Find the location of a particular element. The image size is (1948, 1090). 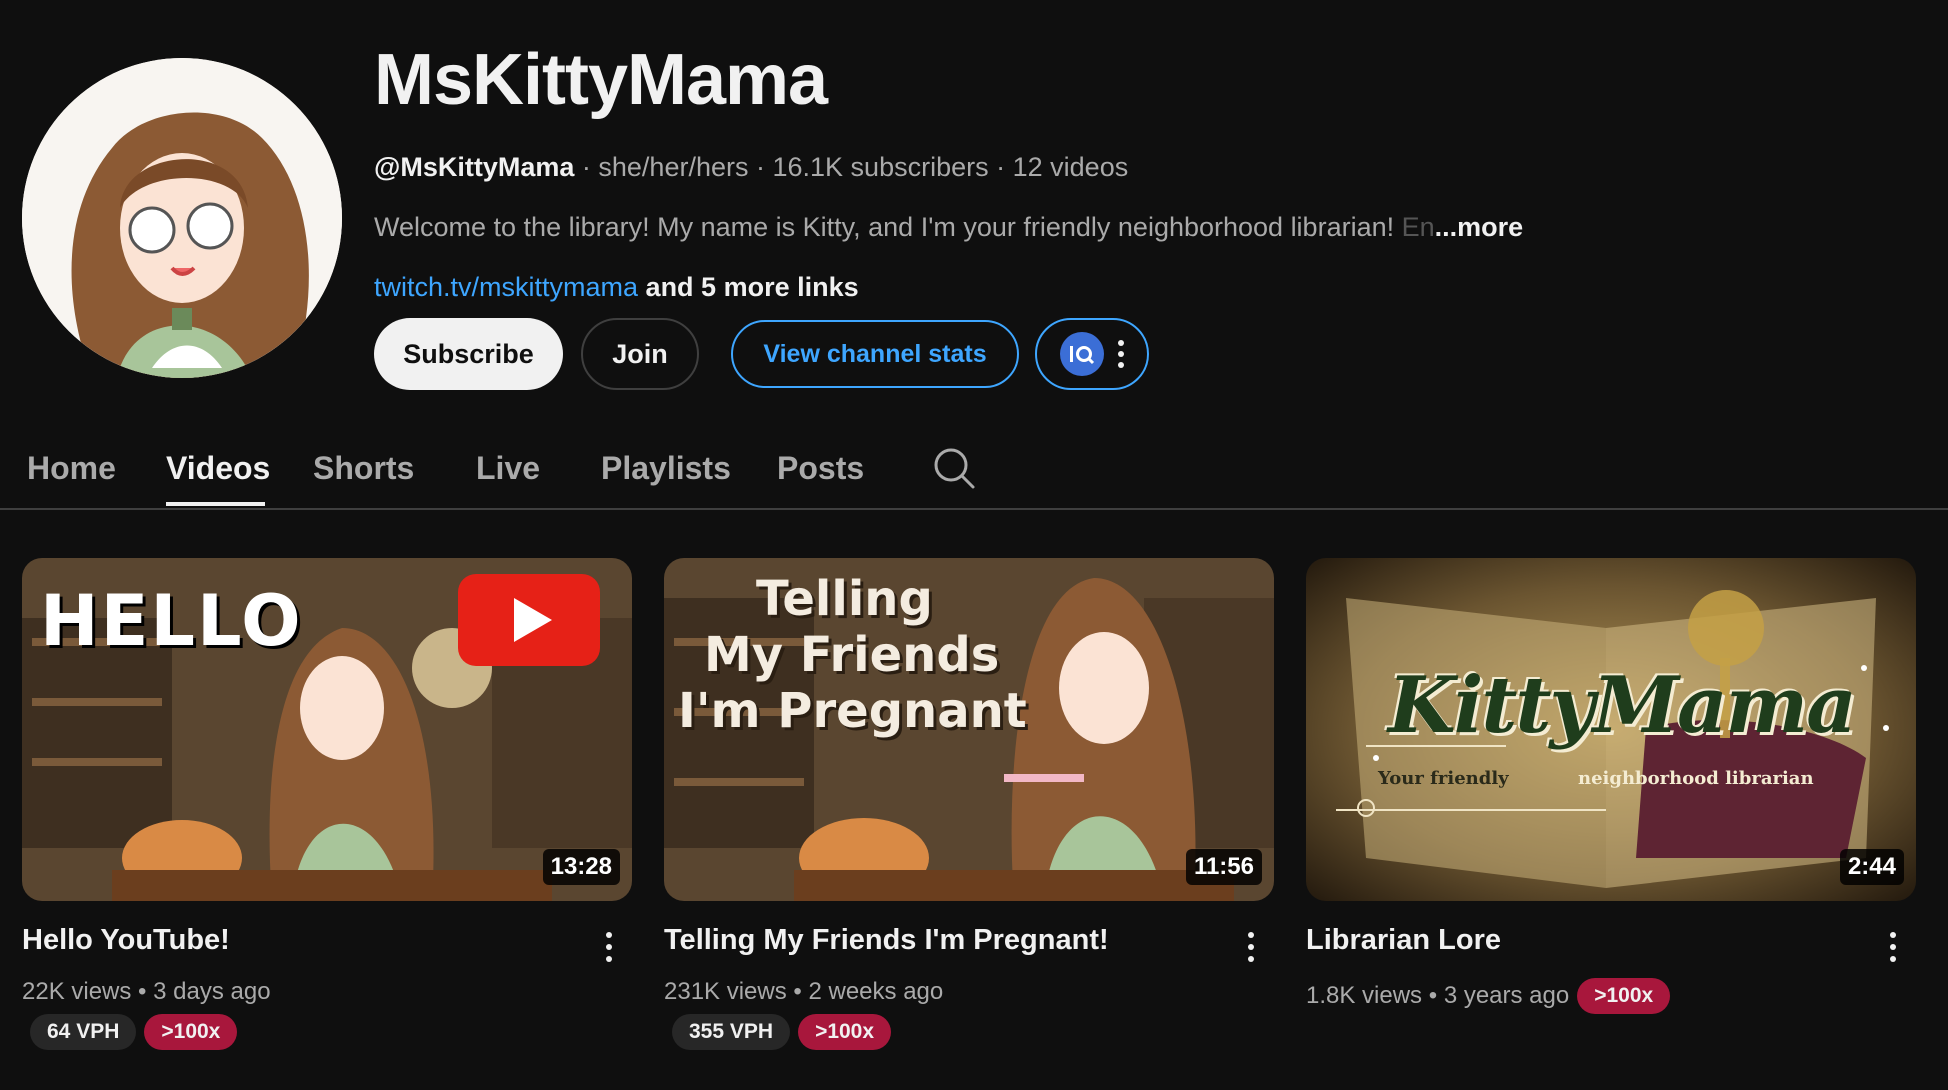

tab-posts: Posts is located at coordinates (820, 468).